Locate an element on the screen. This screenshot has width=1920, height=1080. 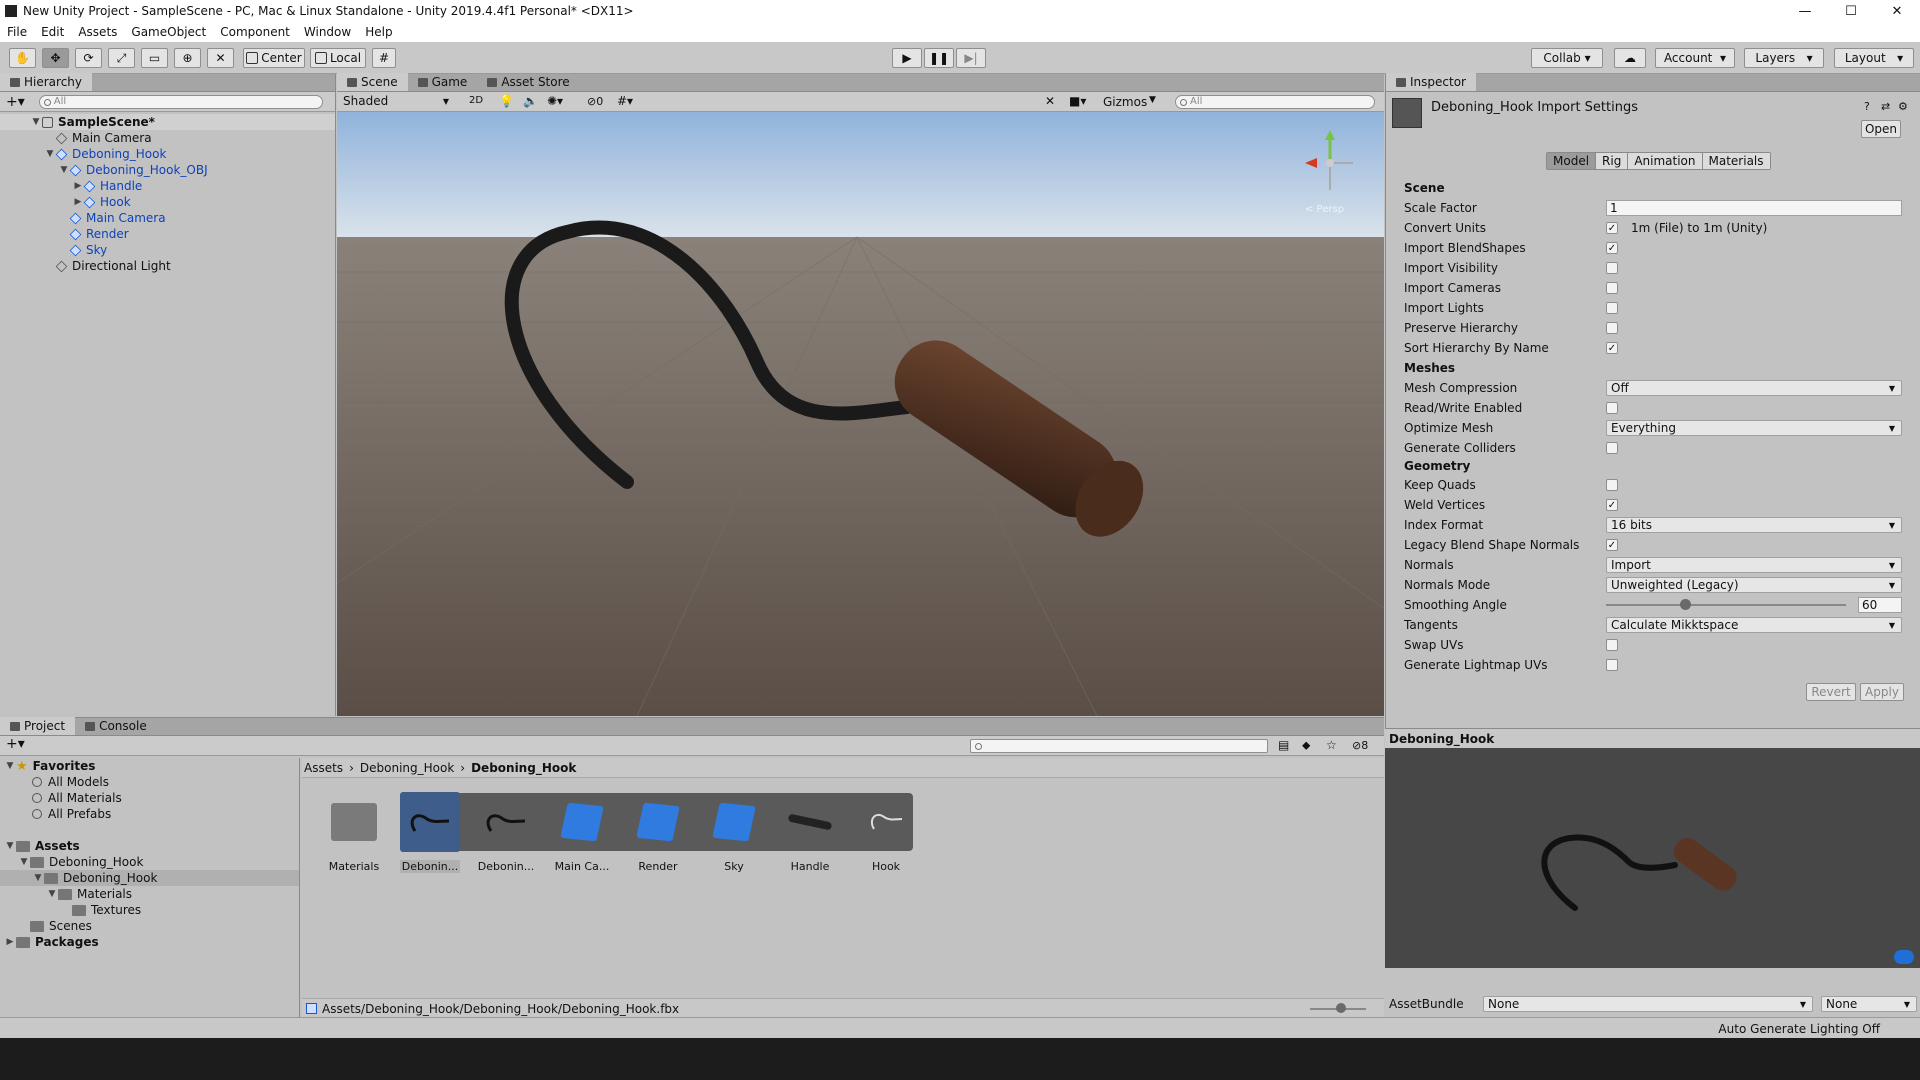
asset-grid-item: Sky is located at coordinates (734, 832).